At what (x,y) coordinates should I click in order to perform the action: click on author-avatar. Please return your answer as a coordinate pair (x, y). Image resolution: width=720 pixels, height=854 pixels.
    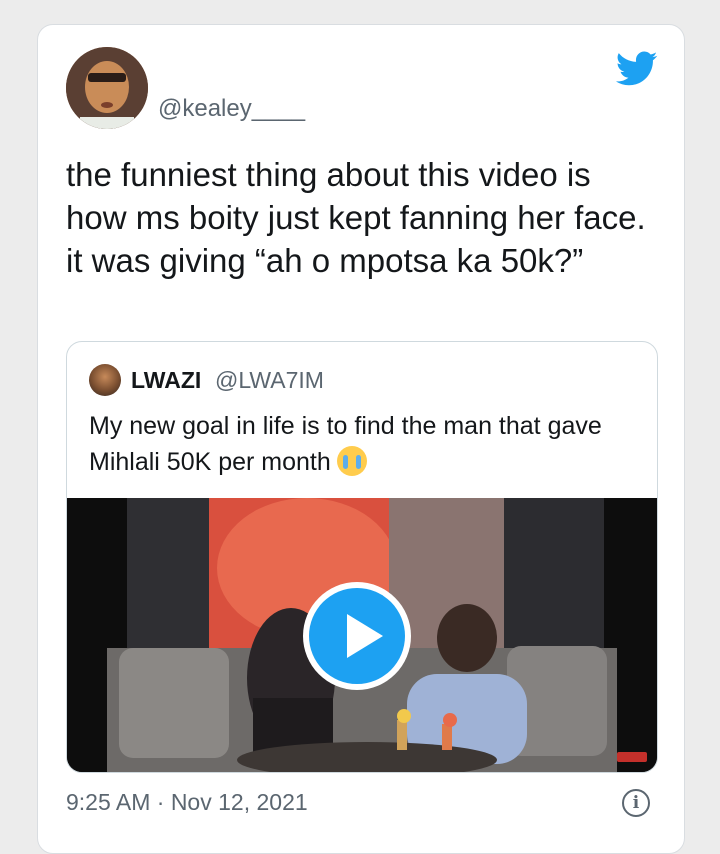
    Looking at the image, I should click on (107, 88).